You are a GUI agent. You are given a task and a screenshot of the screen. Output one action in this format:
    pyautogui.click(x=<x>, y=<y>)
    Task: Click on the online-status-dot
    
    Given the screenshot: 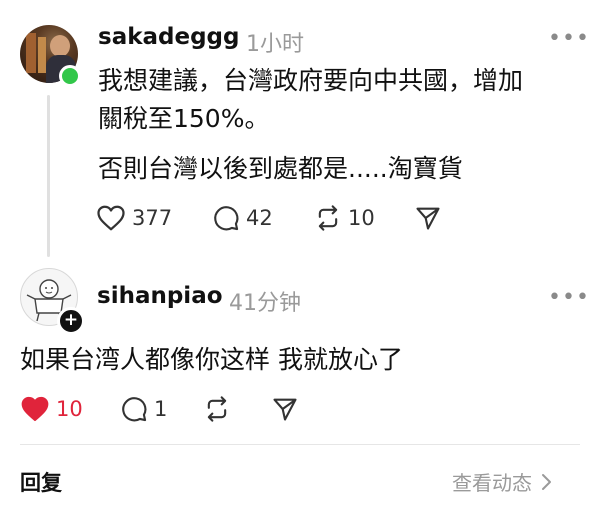 What is the action you would take?
    pyautogui.click(x=70, y=76)
    